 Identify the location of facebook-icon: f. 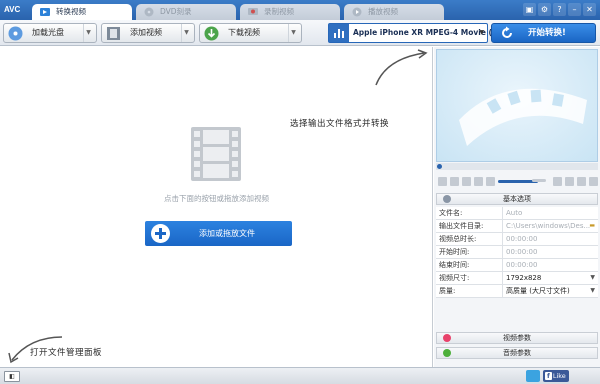
(548, 376).